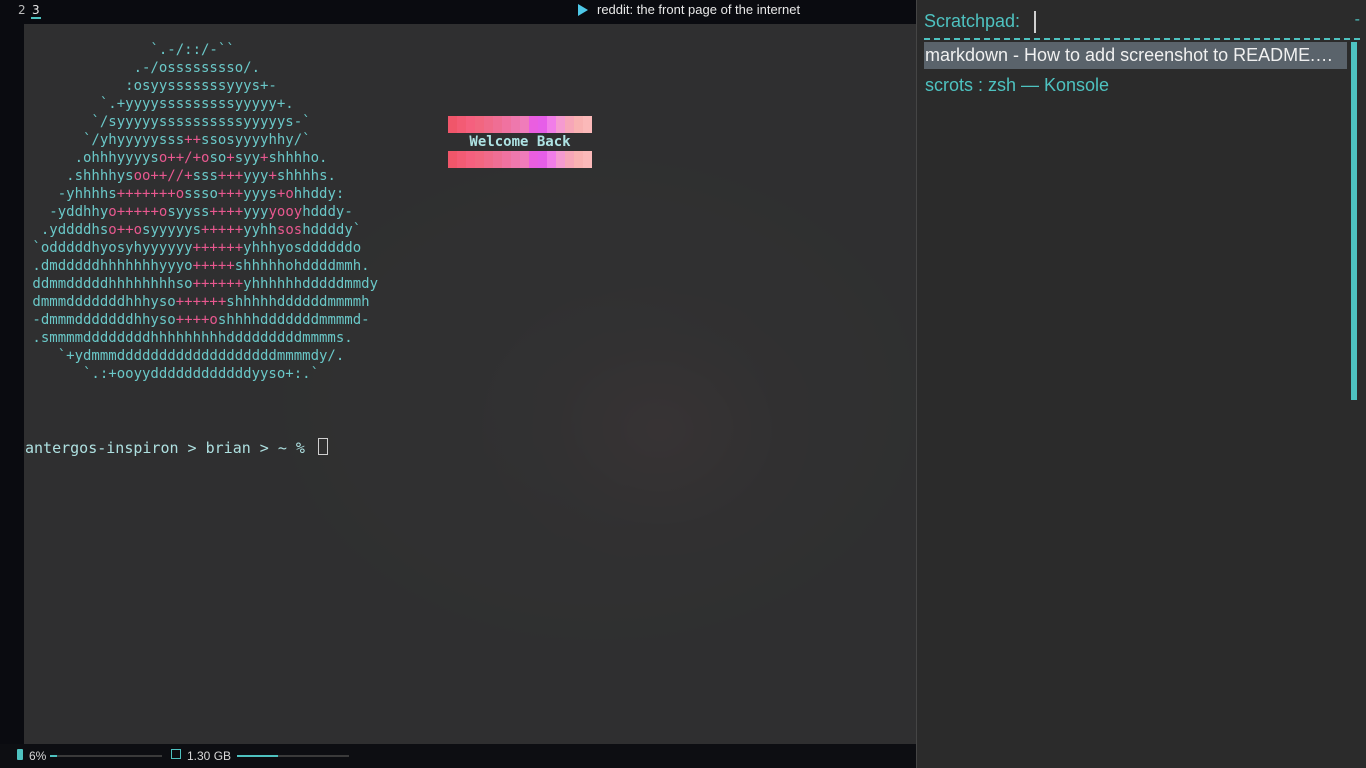 This screenshot has height=768, width=1366. I want to click on window-title: reddit: the front page of the internet, so click(699, 9).